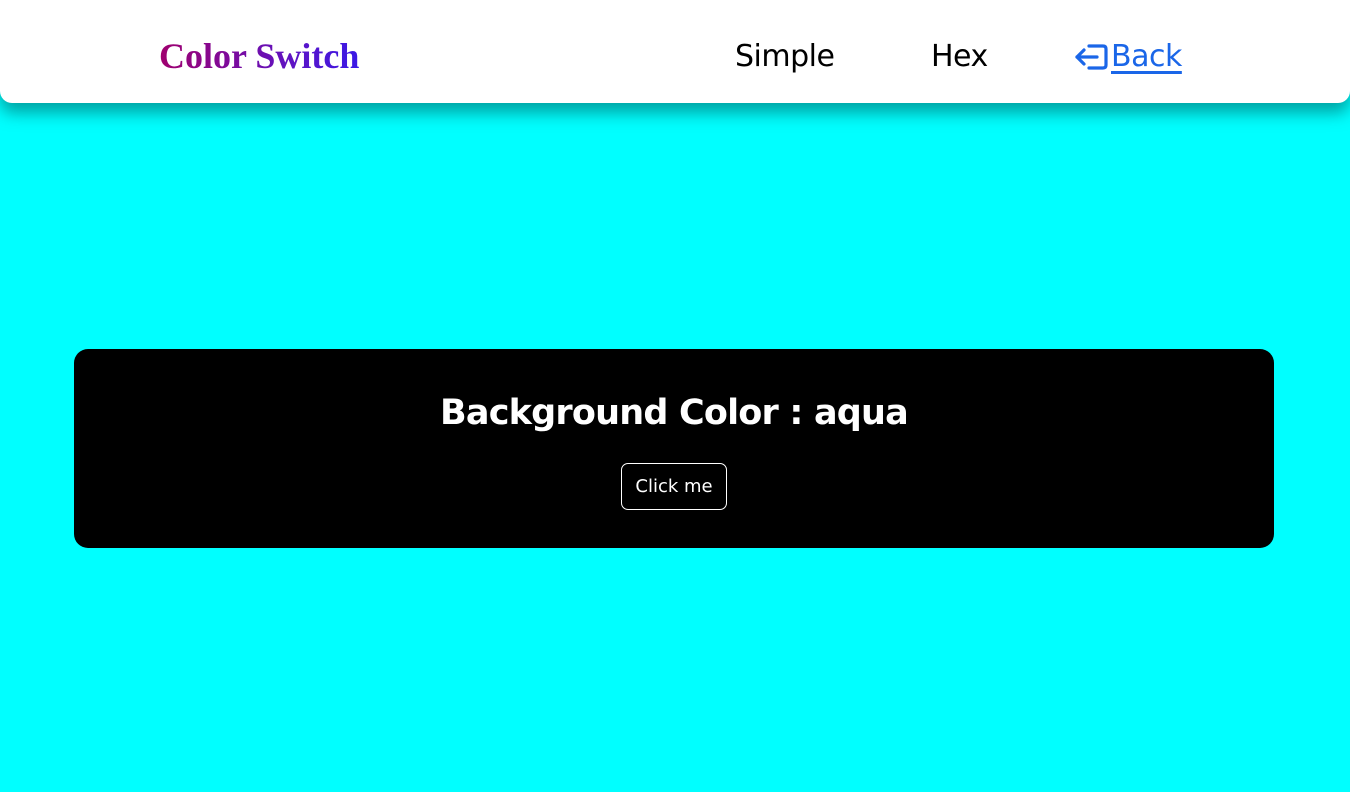 Image resolution: width=1350 pixels, height=792 pixels. Describe the element at coordinates (1091, 57) in the screenshot. I see `box-arrow-in-left-icon` at that location.